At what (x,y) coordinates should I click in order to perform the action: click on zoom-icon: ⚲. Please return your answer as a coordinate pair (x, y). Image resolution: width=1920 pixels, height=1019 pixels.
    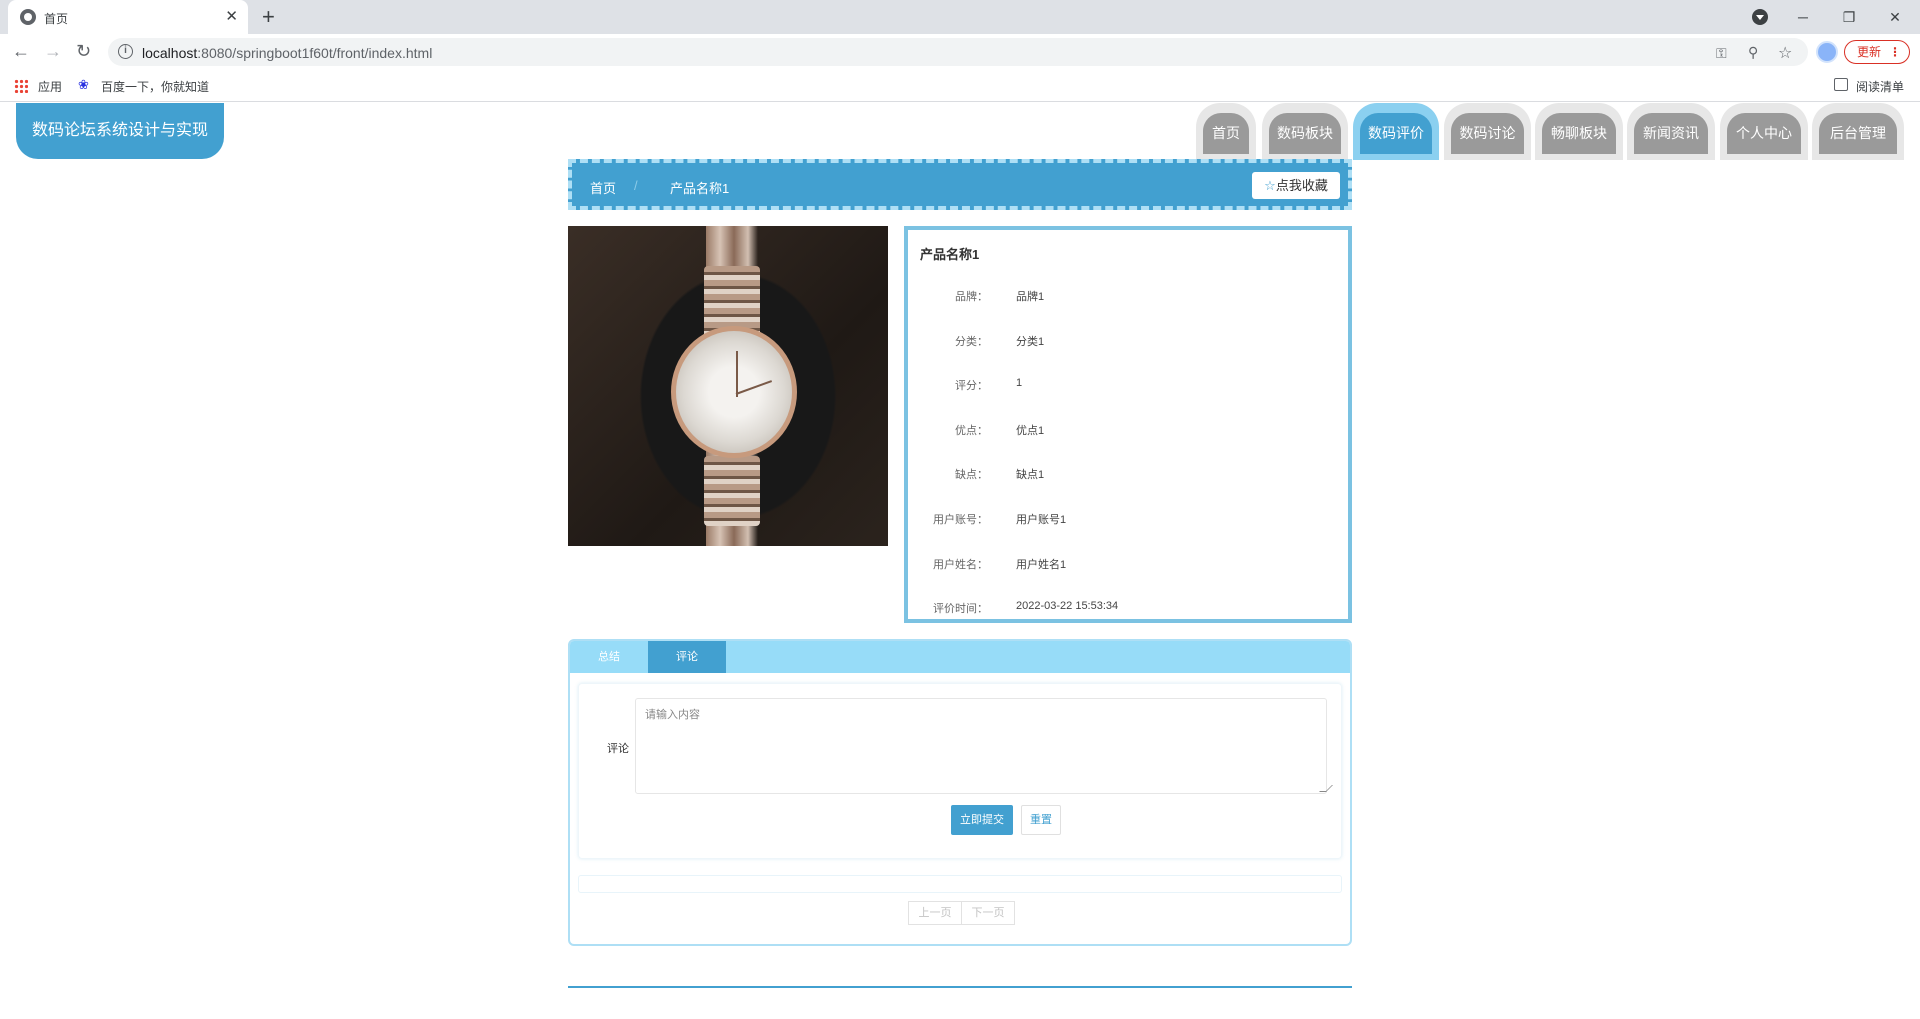
    Looking at the image, I should click on (1753, 52).